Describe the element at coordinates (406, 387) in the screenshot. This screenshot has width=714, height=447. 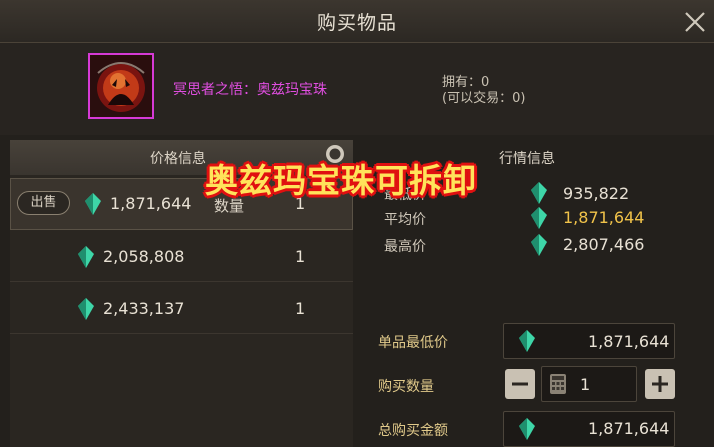
I see `quantity-label: 购买数量` at that location.